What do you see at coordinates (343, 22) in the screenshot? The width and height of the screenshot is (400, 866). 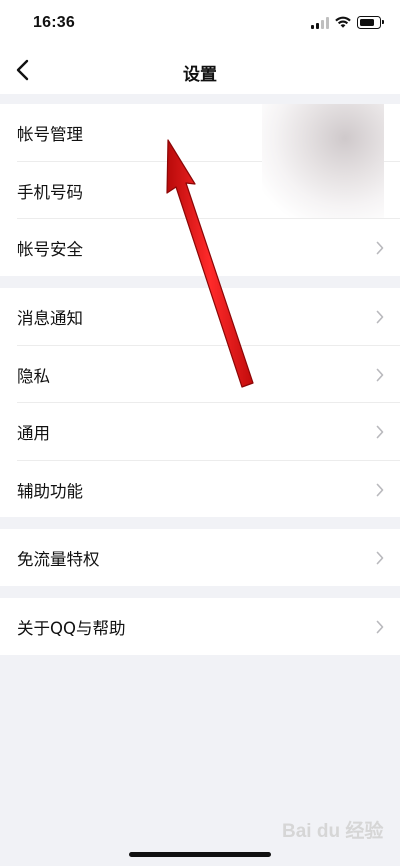 I see `wifi-icon` at bounding box center [343, 22].